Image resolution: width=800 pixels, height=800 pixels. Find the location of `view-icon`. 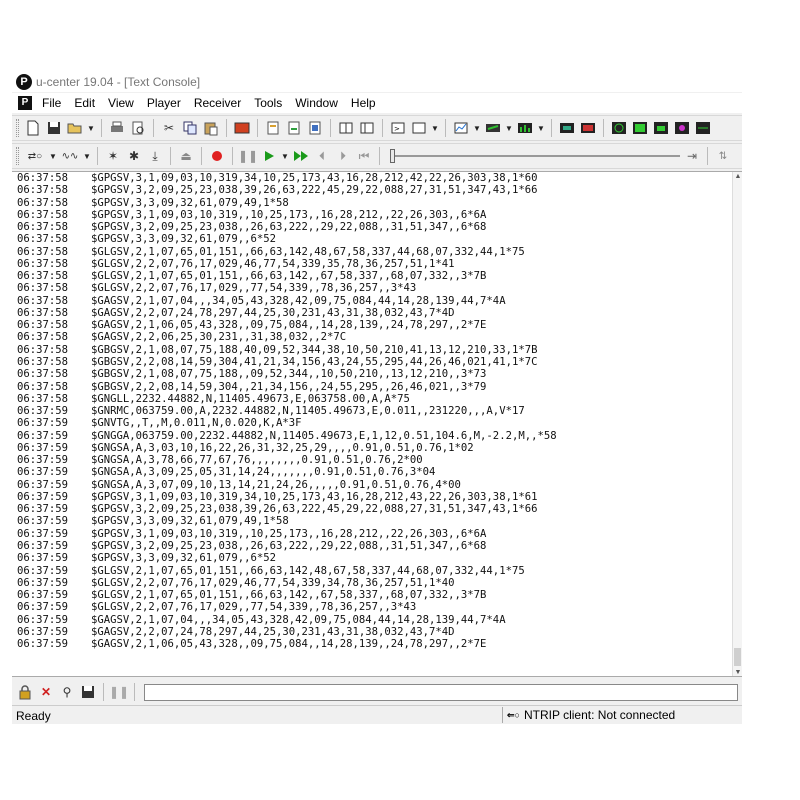

view-icon is located at coordinates (419, 128).